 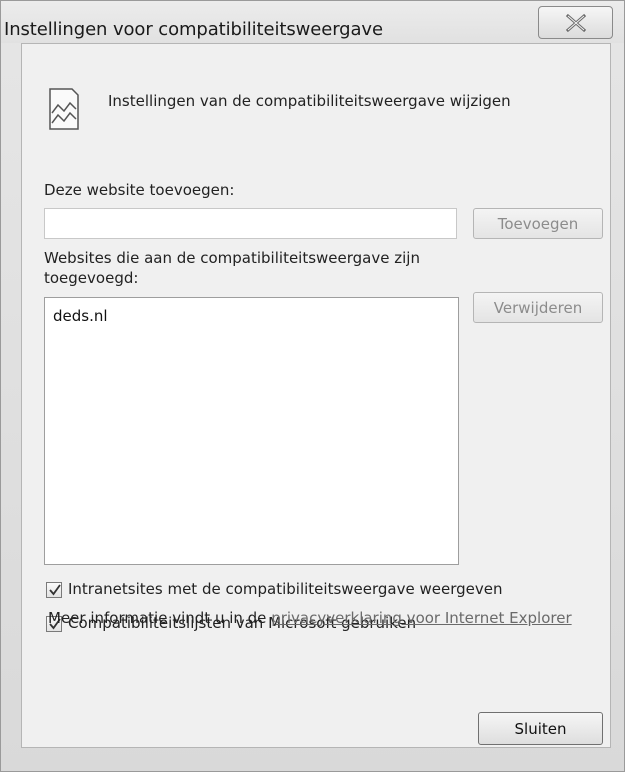 What do you see at coordinates (91, 278) in the screenshot?
I see `websites-list-label-line2: toegevoegd:` at bounding box center [91, 278].